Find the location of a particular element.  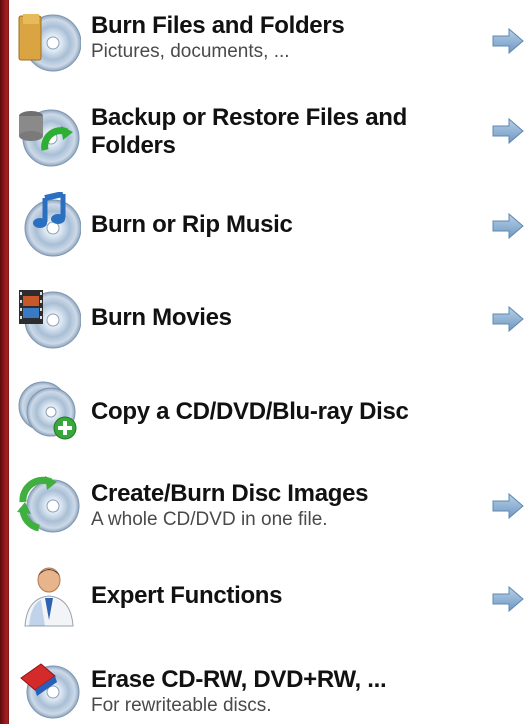

menu-item-copy-disc: Copy a CD/DVD/Blu-ray Disc is located at coordinates (269, 414).